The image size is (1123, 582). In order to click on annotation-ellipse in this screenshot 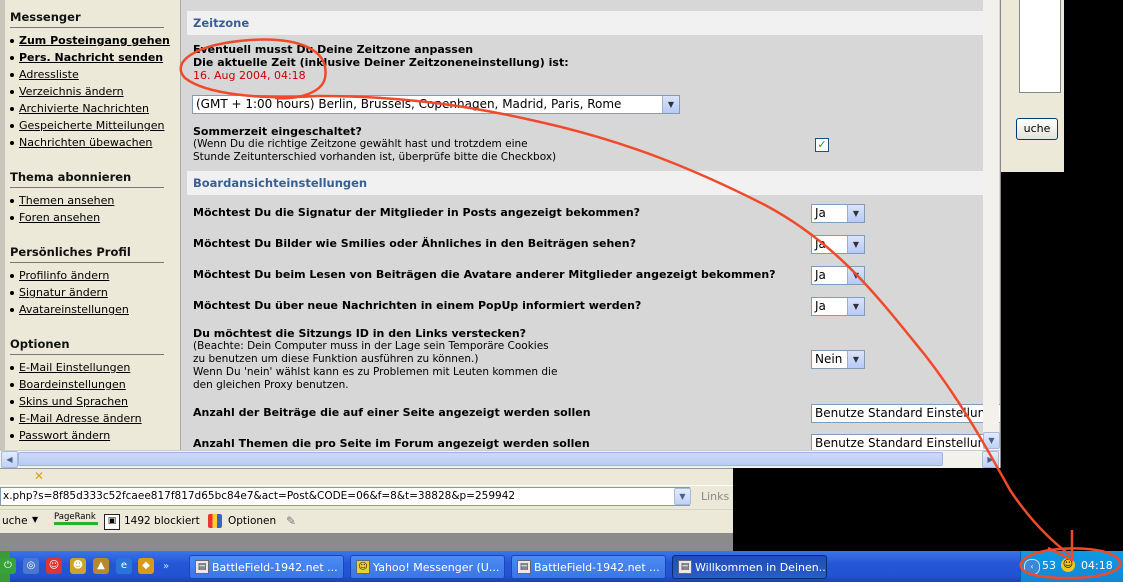, I will do `click(253, 69)`.